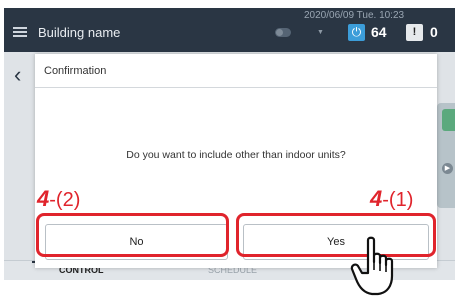 Image resolution: width=459 pixels, height=298 pixels. What do you see at coordinates (414, 32) in the screenshot?
I see `warning-icon: !` at bounding box center [414, 32].